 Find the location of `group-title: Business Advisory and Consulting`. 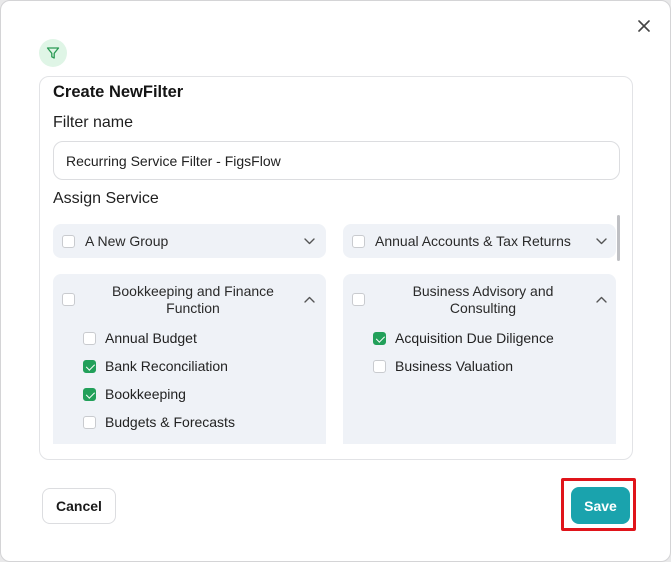

group-title: Business Advisory and Consulting is located at coordinates (483, 300).